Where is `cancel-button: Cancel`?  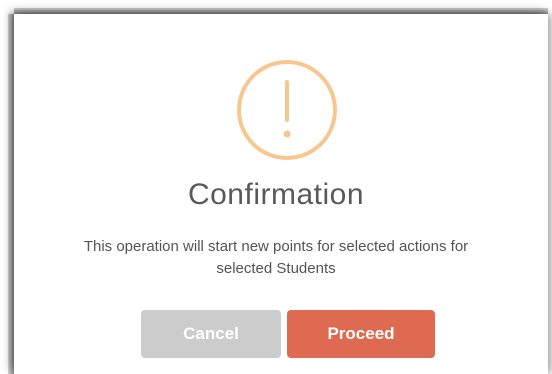 cancel-button: Cancel is located at coordinates (211, 334).